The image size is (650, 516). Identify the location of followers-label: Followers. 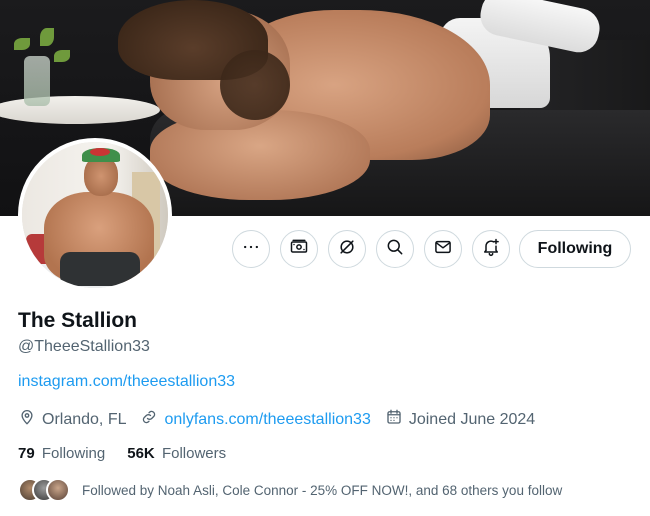
(194, 453).